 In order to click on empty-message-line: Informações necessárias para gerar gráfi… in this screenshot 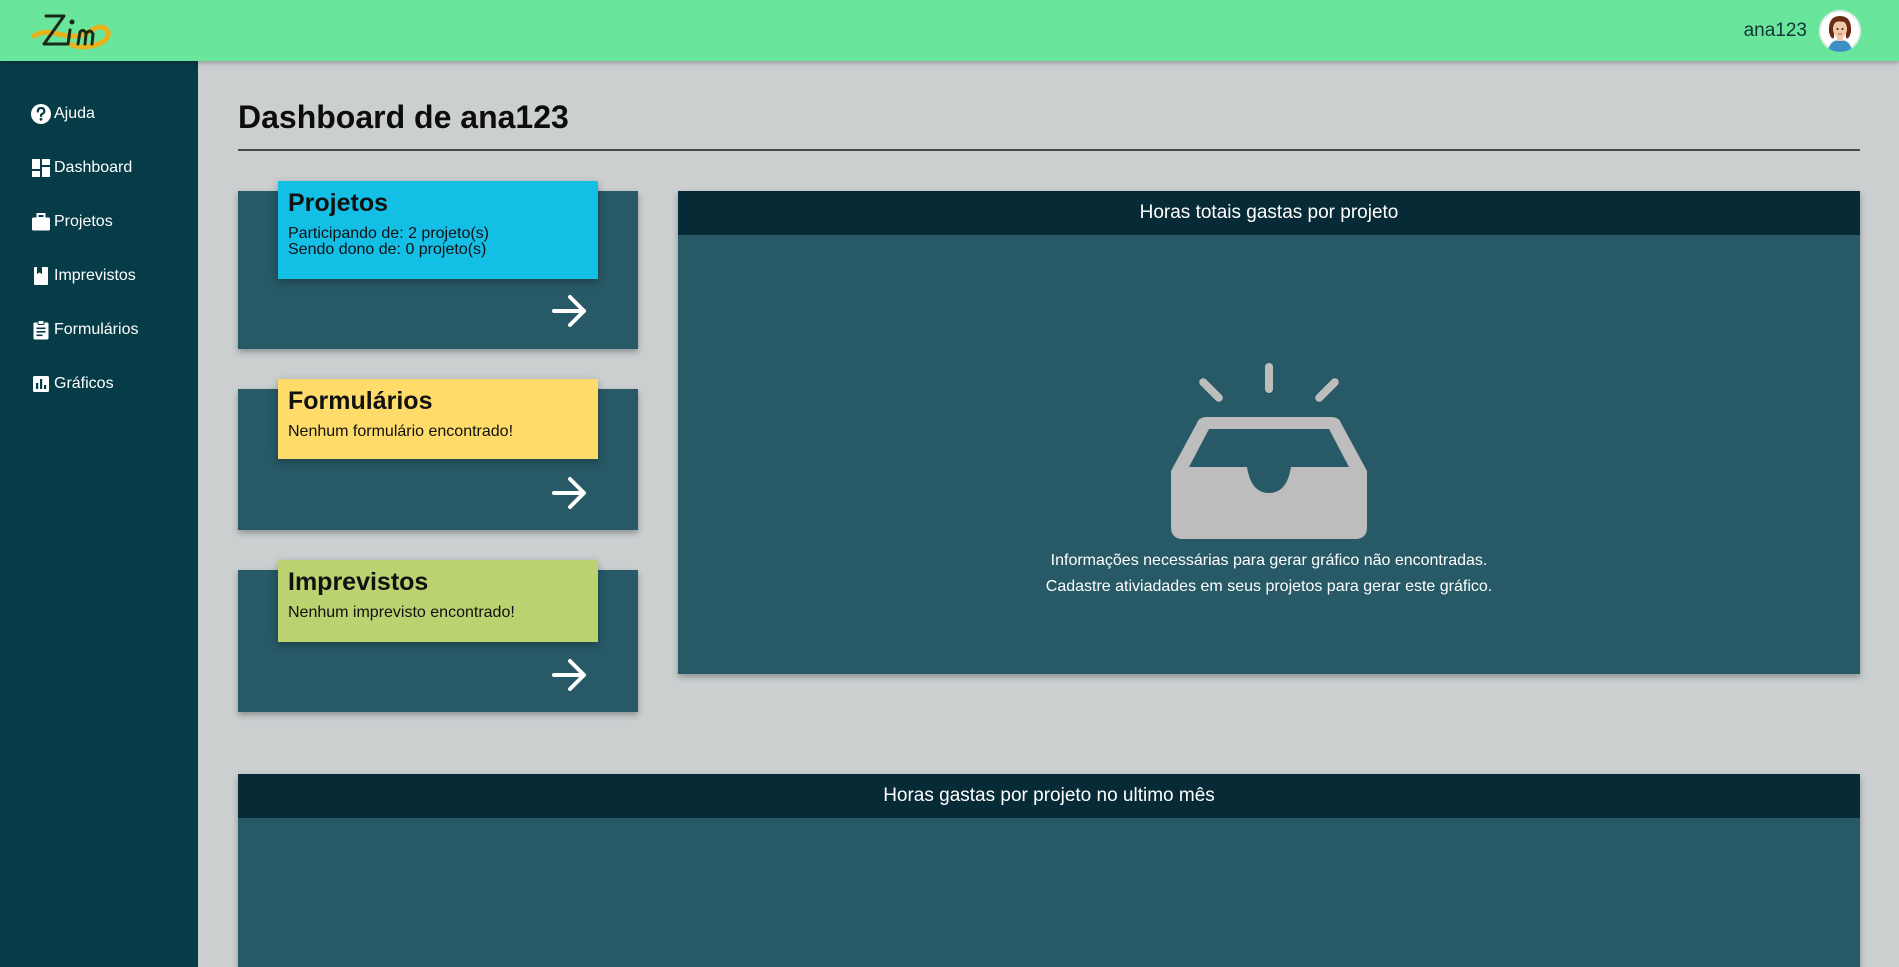, I will do `click(1269, 560)`.